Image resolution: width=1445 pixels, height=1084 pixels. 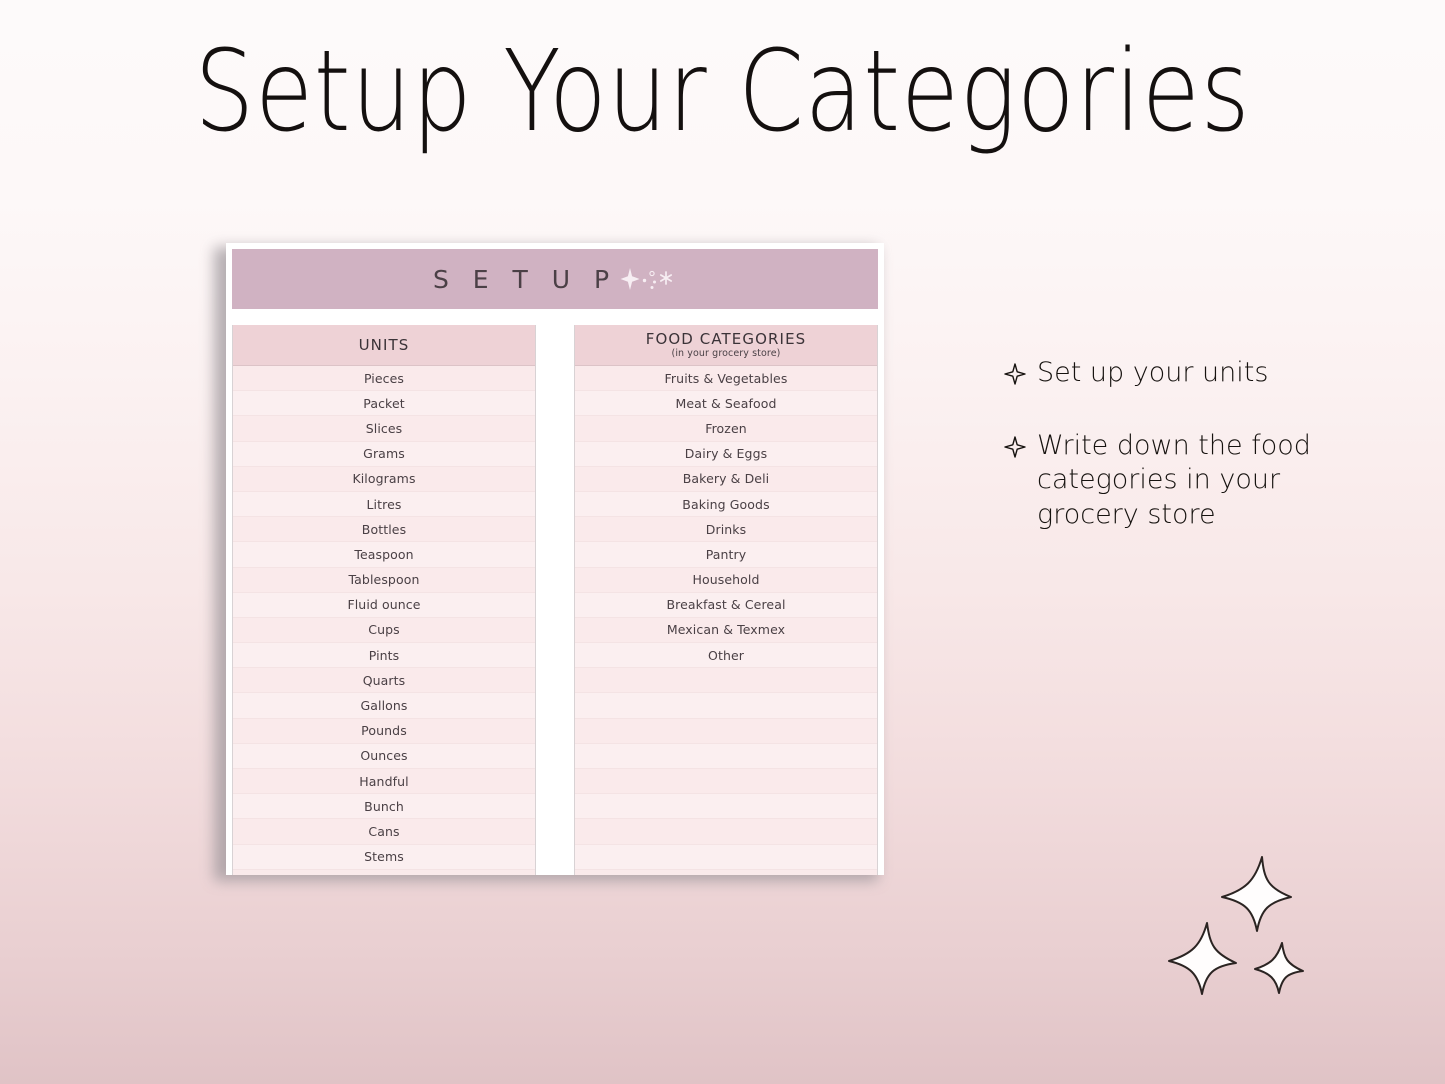 I want to click on food-categories-column-header-subtitle: (in your grocery store), so click(x=726, y=353).